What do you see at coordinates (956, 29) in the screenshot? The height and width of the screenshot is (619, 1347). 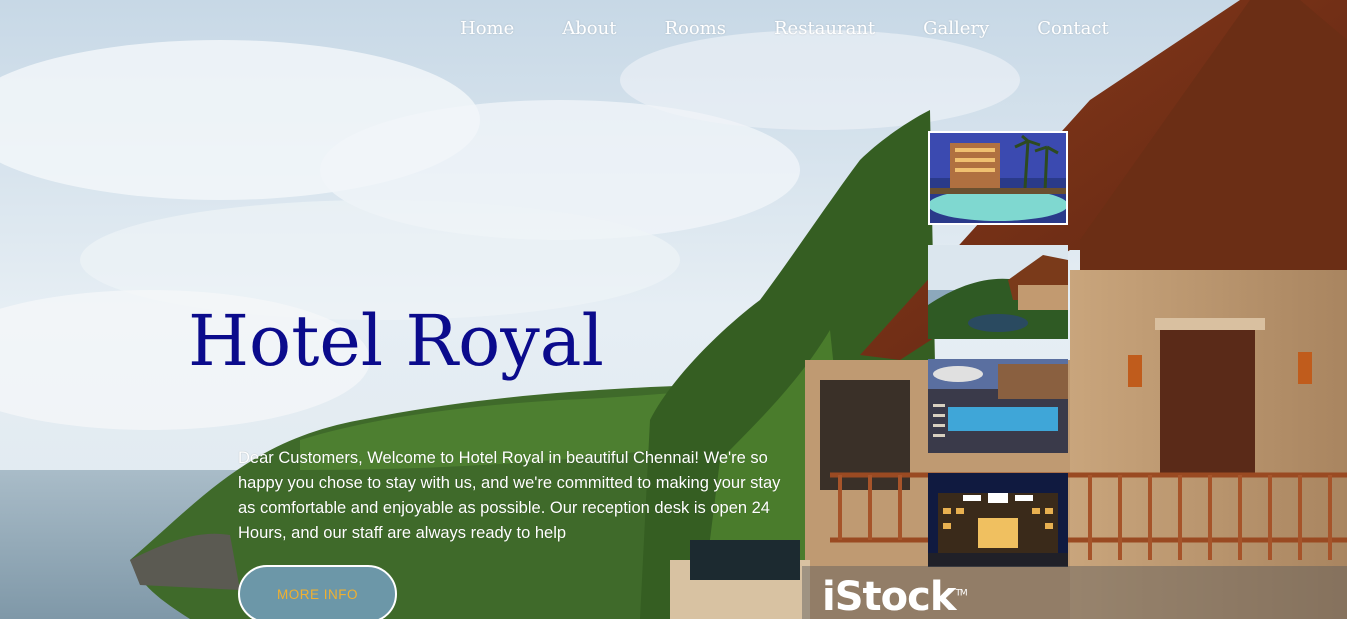 I see `nav-gallery: Gallery` at bounding box center [956, 29].